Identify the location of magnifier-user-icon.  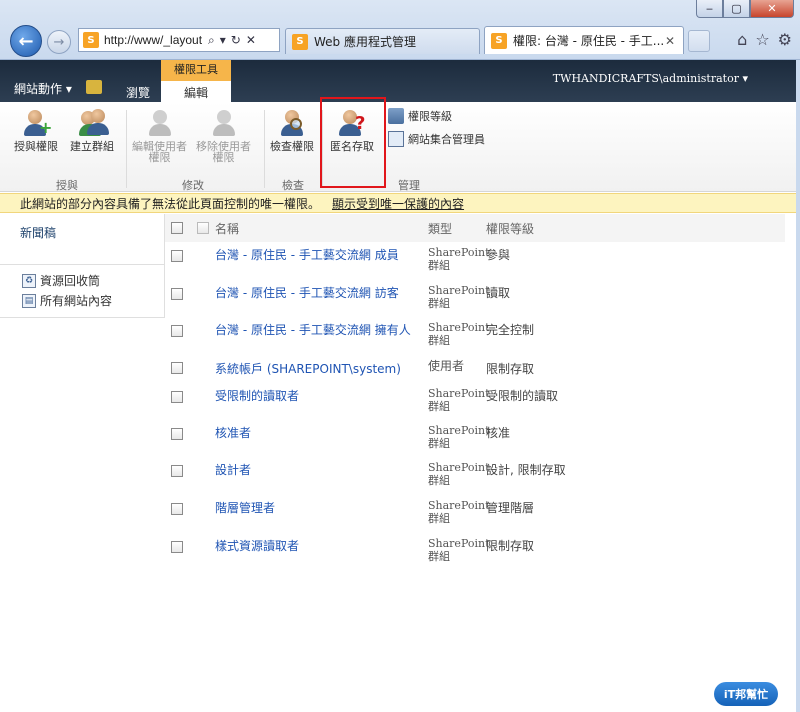
(292, 123).